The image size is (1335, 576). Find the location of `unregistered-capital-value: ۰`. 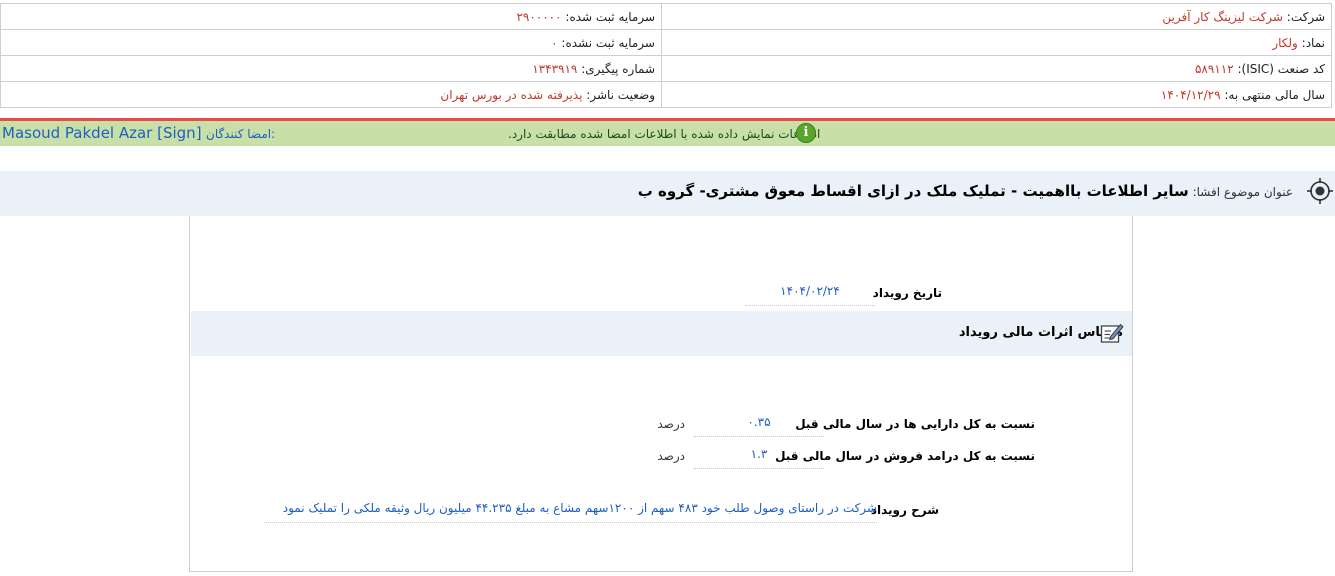

unregistered-capital-value: ۰ is located at coordinates (554, 42).